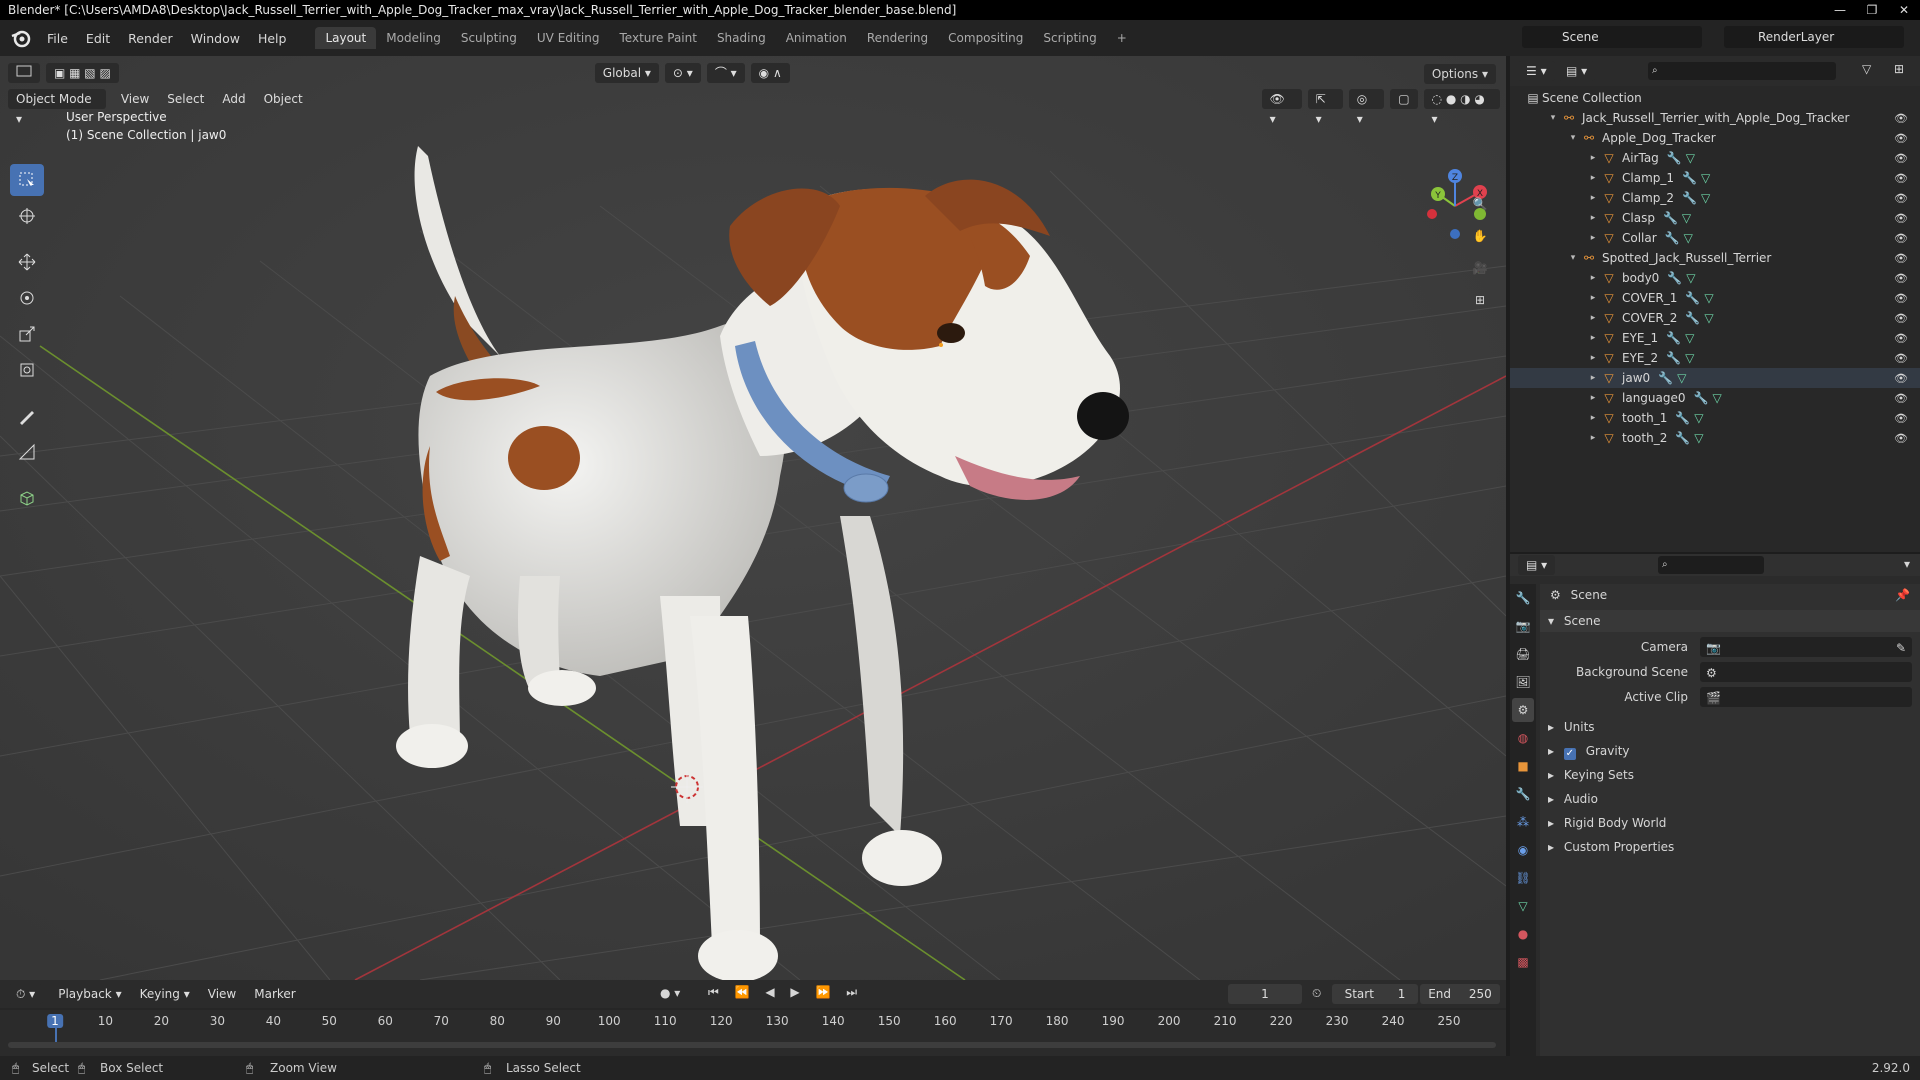  I want to click on outliner-item: ▸ ▽ tooth_1 🔧 ▽ 👁, so click(1715, 418).